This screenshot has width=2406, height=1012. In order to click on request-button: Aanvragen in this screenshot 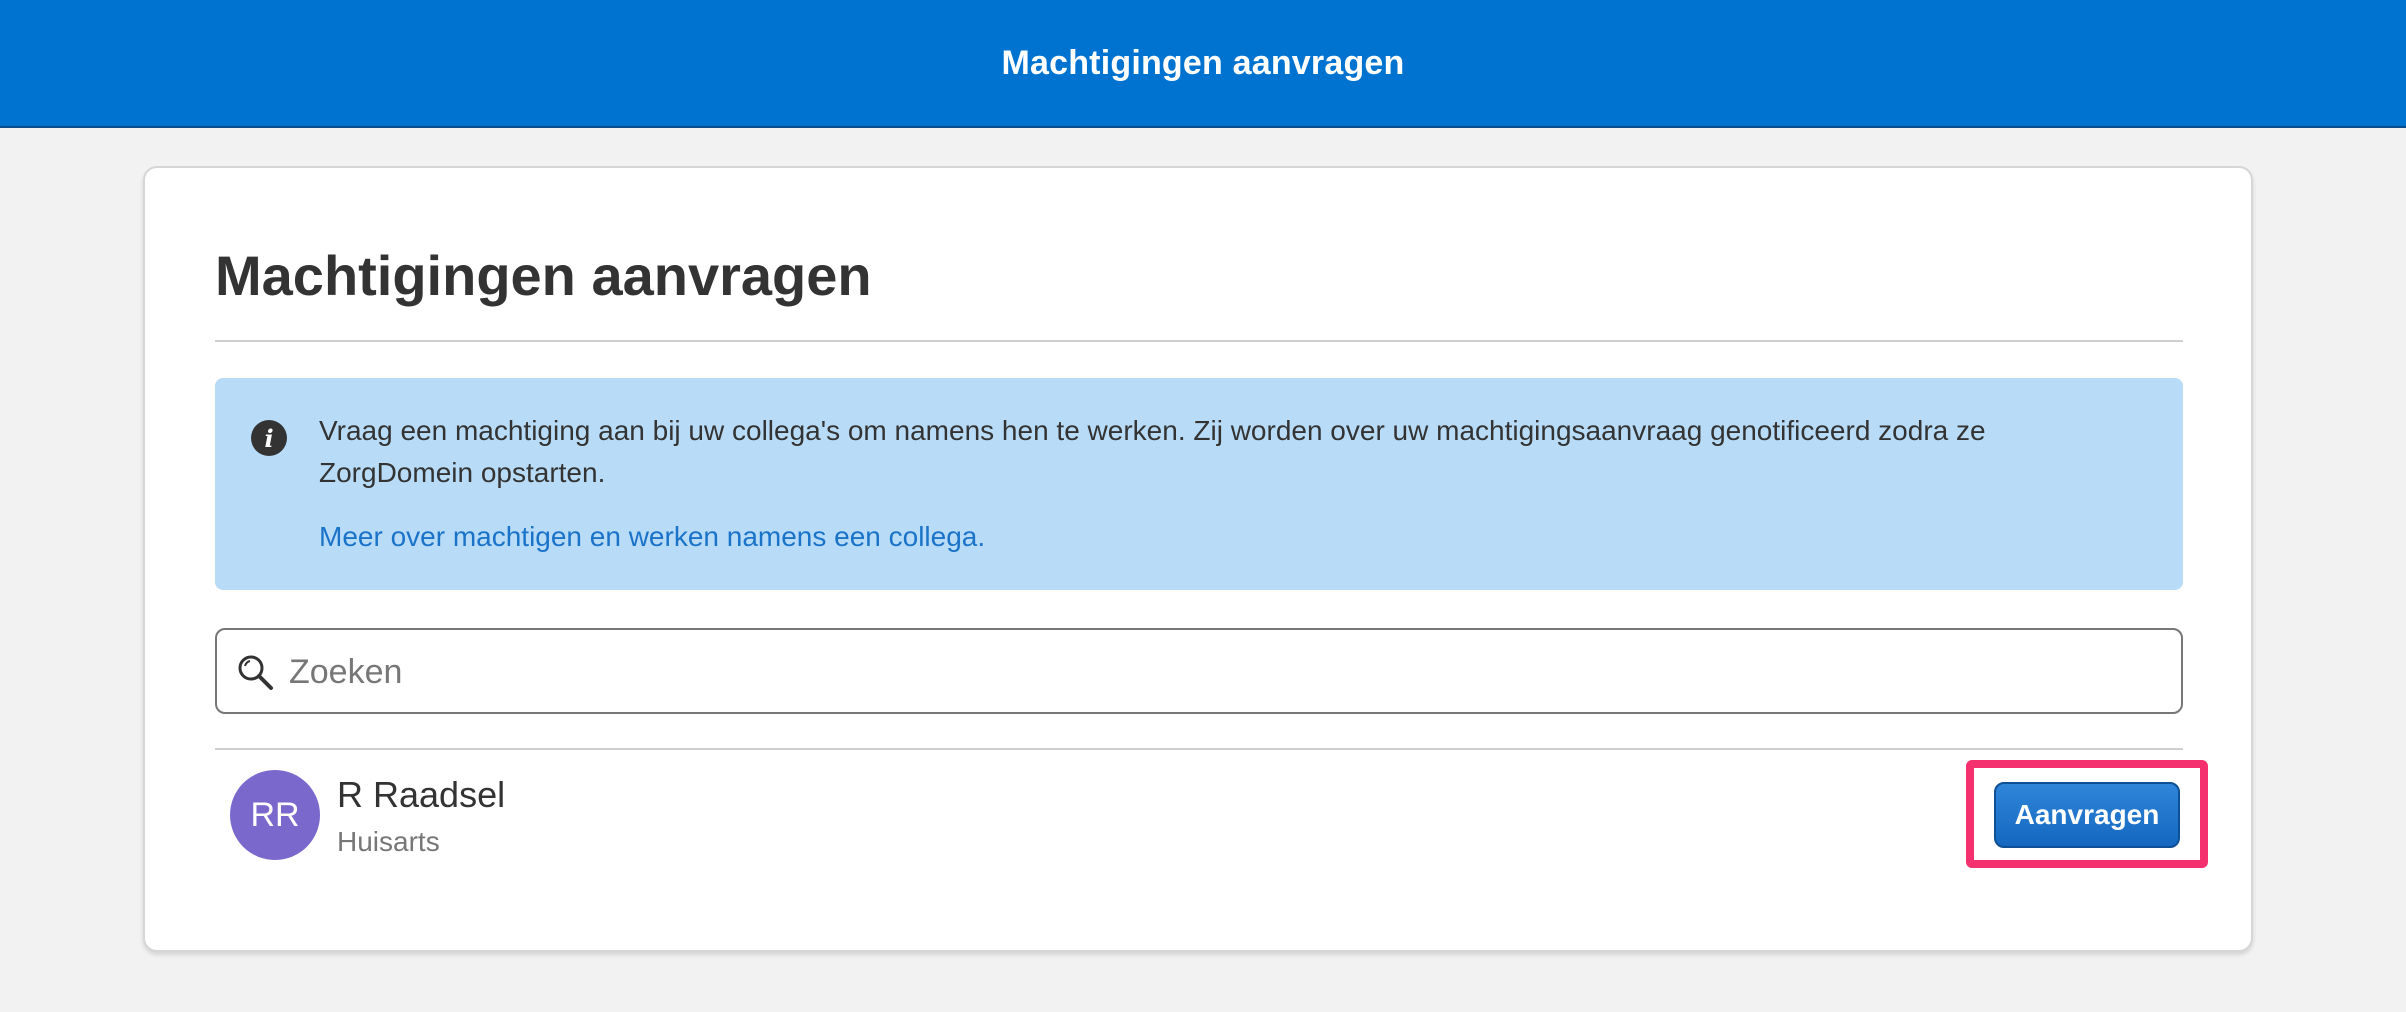, I will do `click(2087, 815)`.